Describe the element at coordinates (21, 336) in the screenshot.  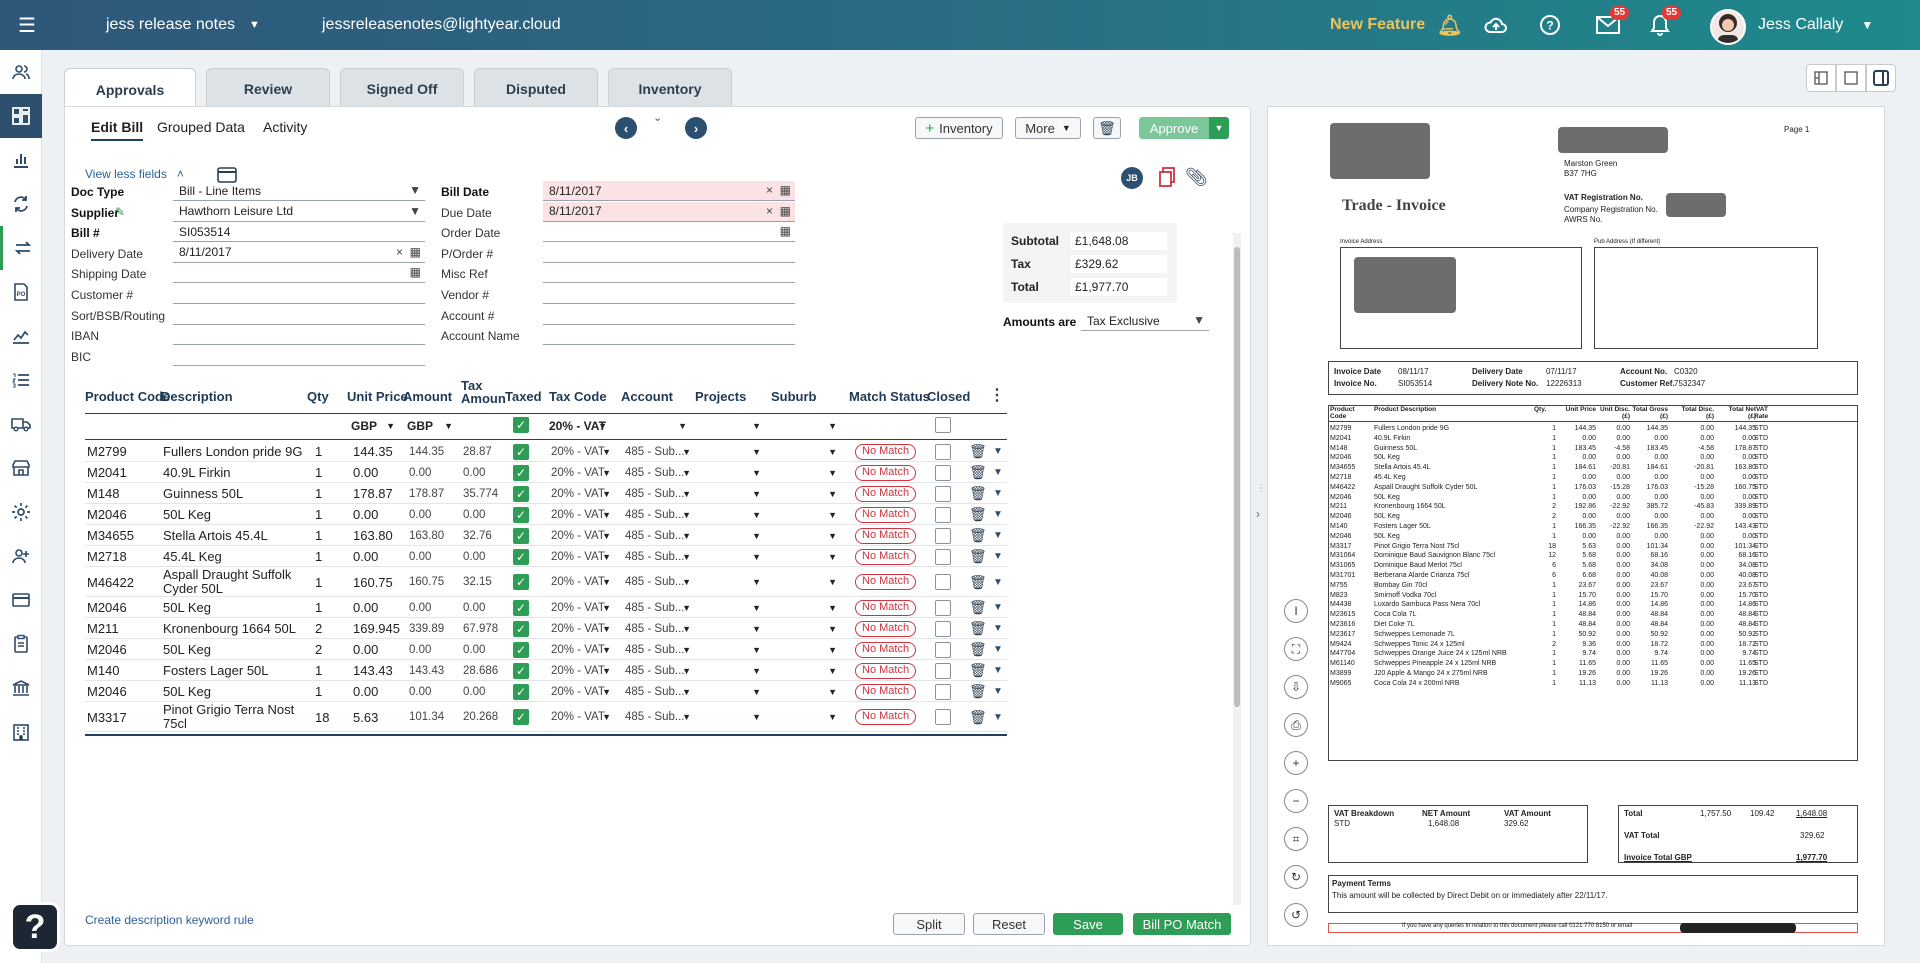
I see `sidebar-item-analytics` at that location.